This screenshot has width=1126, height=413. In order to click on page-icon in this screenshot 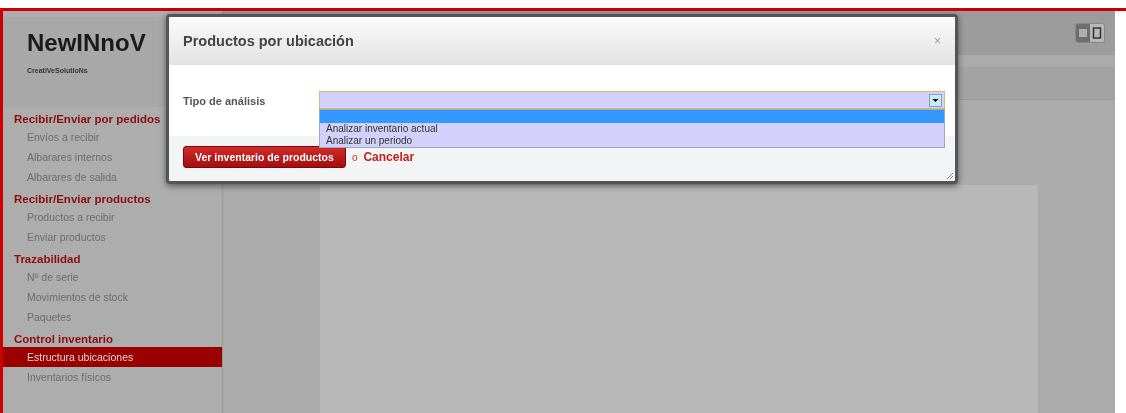, I will do `click(1097, 33)`.